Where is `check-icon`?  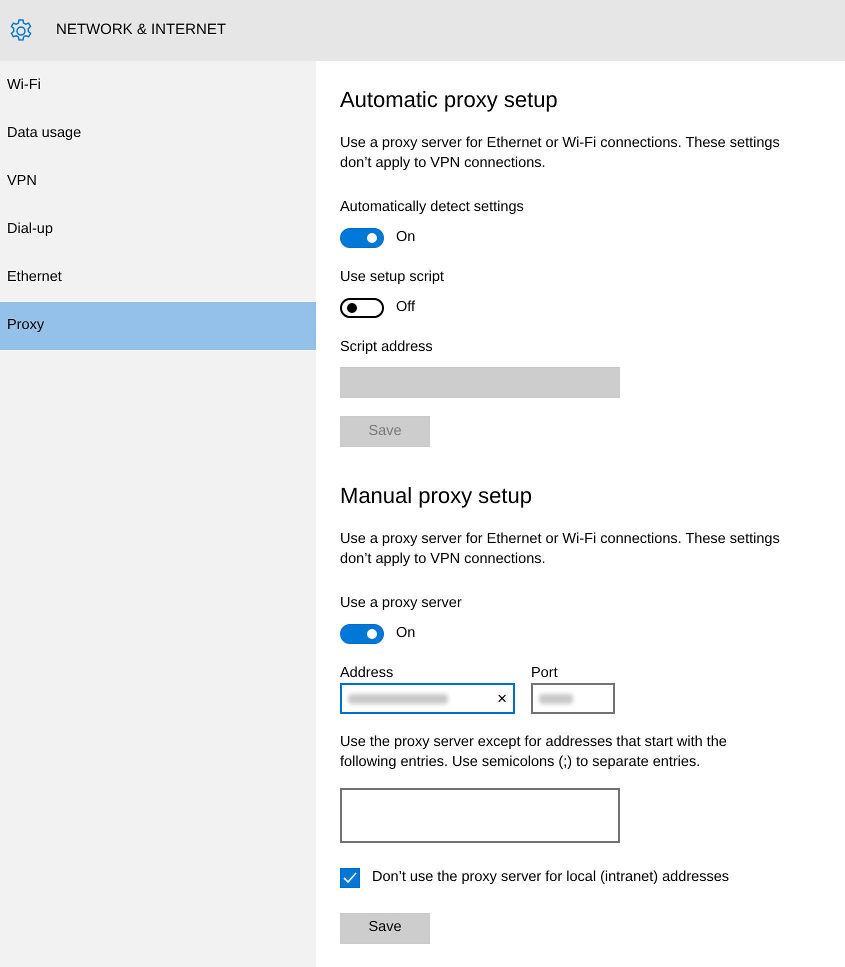
check-icon is located at coordinates (350, 878).